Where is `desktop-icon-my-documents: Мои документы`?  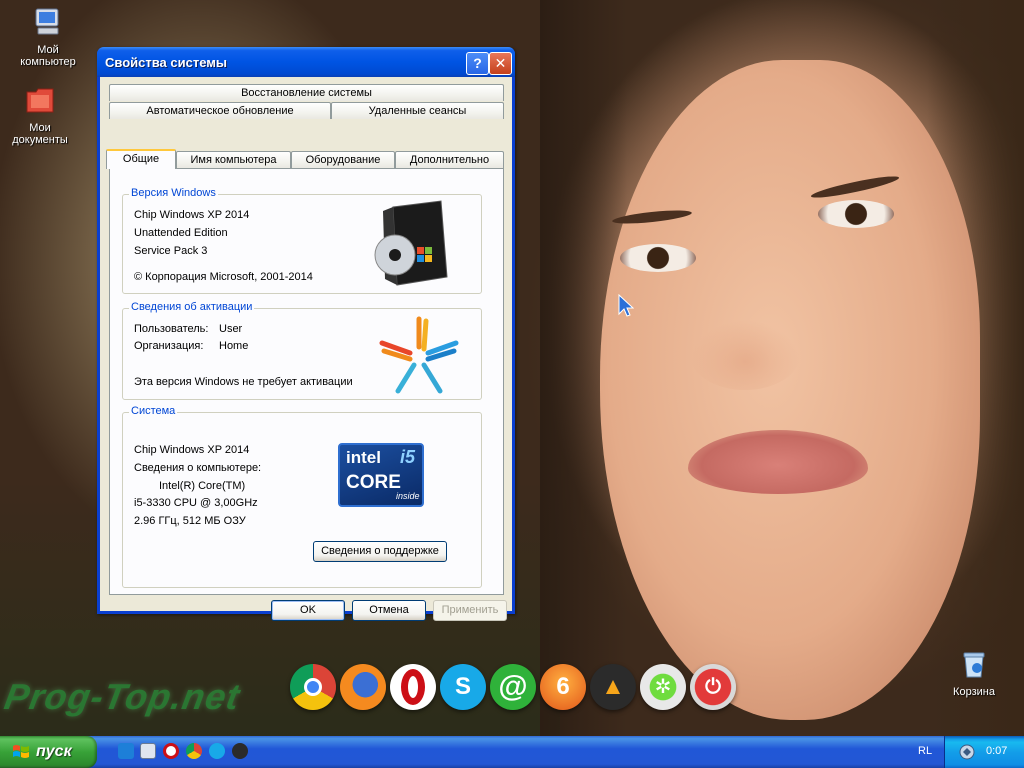 desktop-icon-my-documents: Мои документы is located at coordinates (40, 115).